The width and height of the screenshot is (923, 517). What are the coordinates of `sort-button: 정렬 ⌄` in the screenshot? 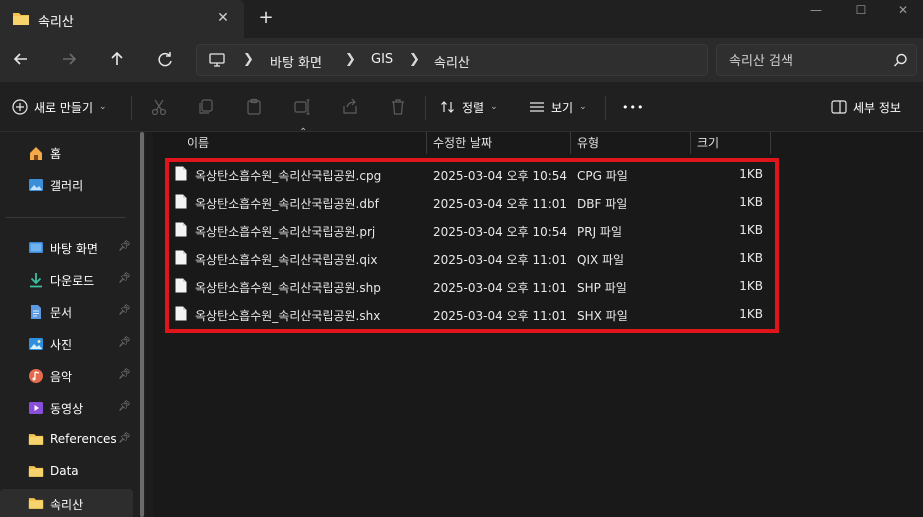 It's located at (469, 107).